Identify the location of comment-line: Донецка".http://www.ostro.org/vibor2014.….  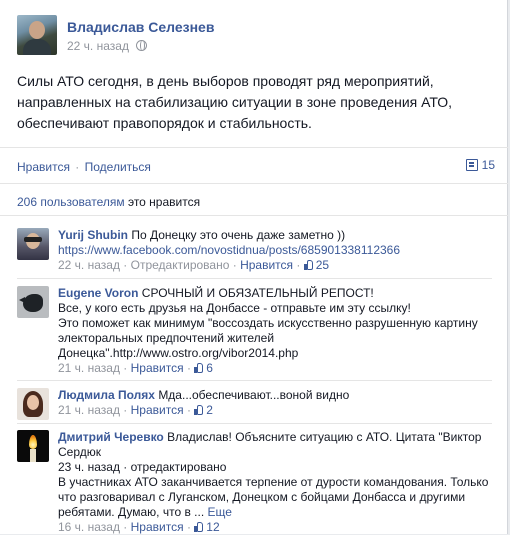
(178, 353).